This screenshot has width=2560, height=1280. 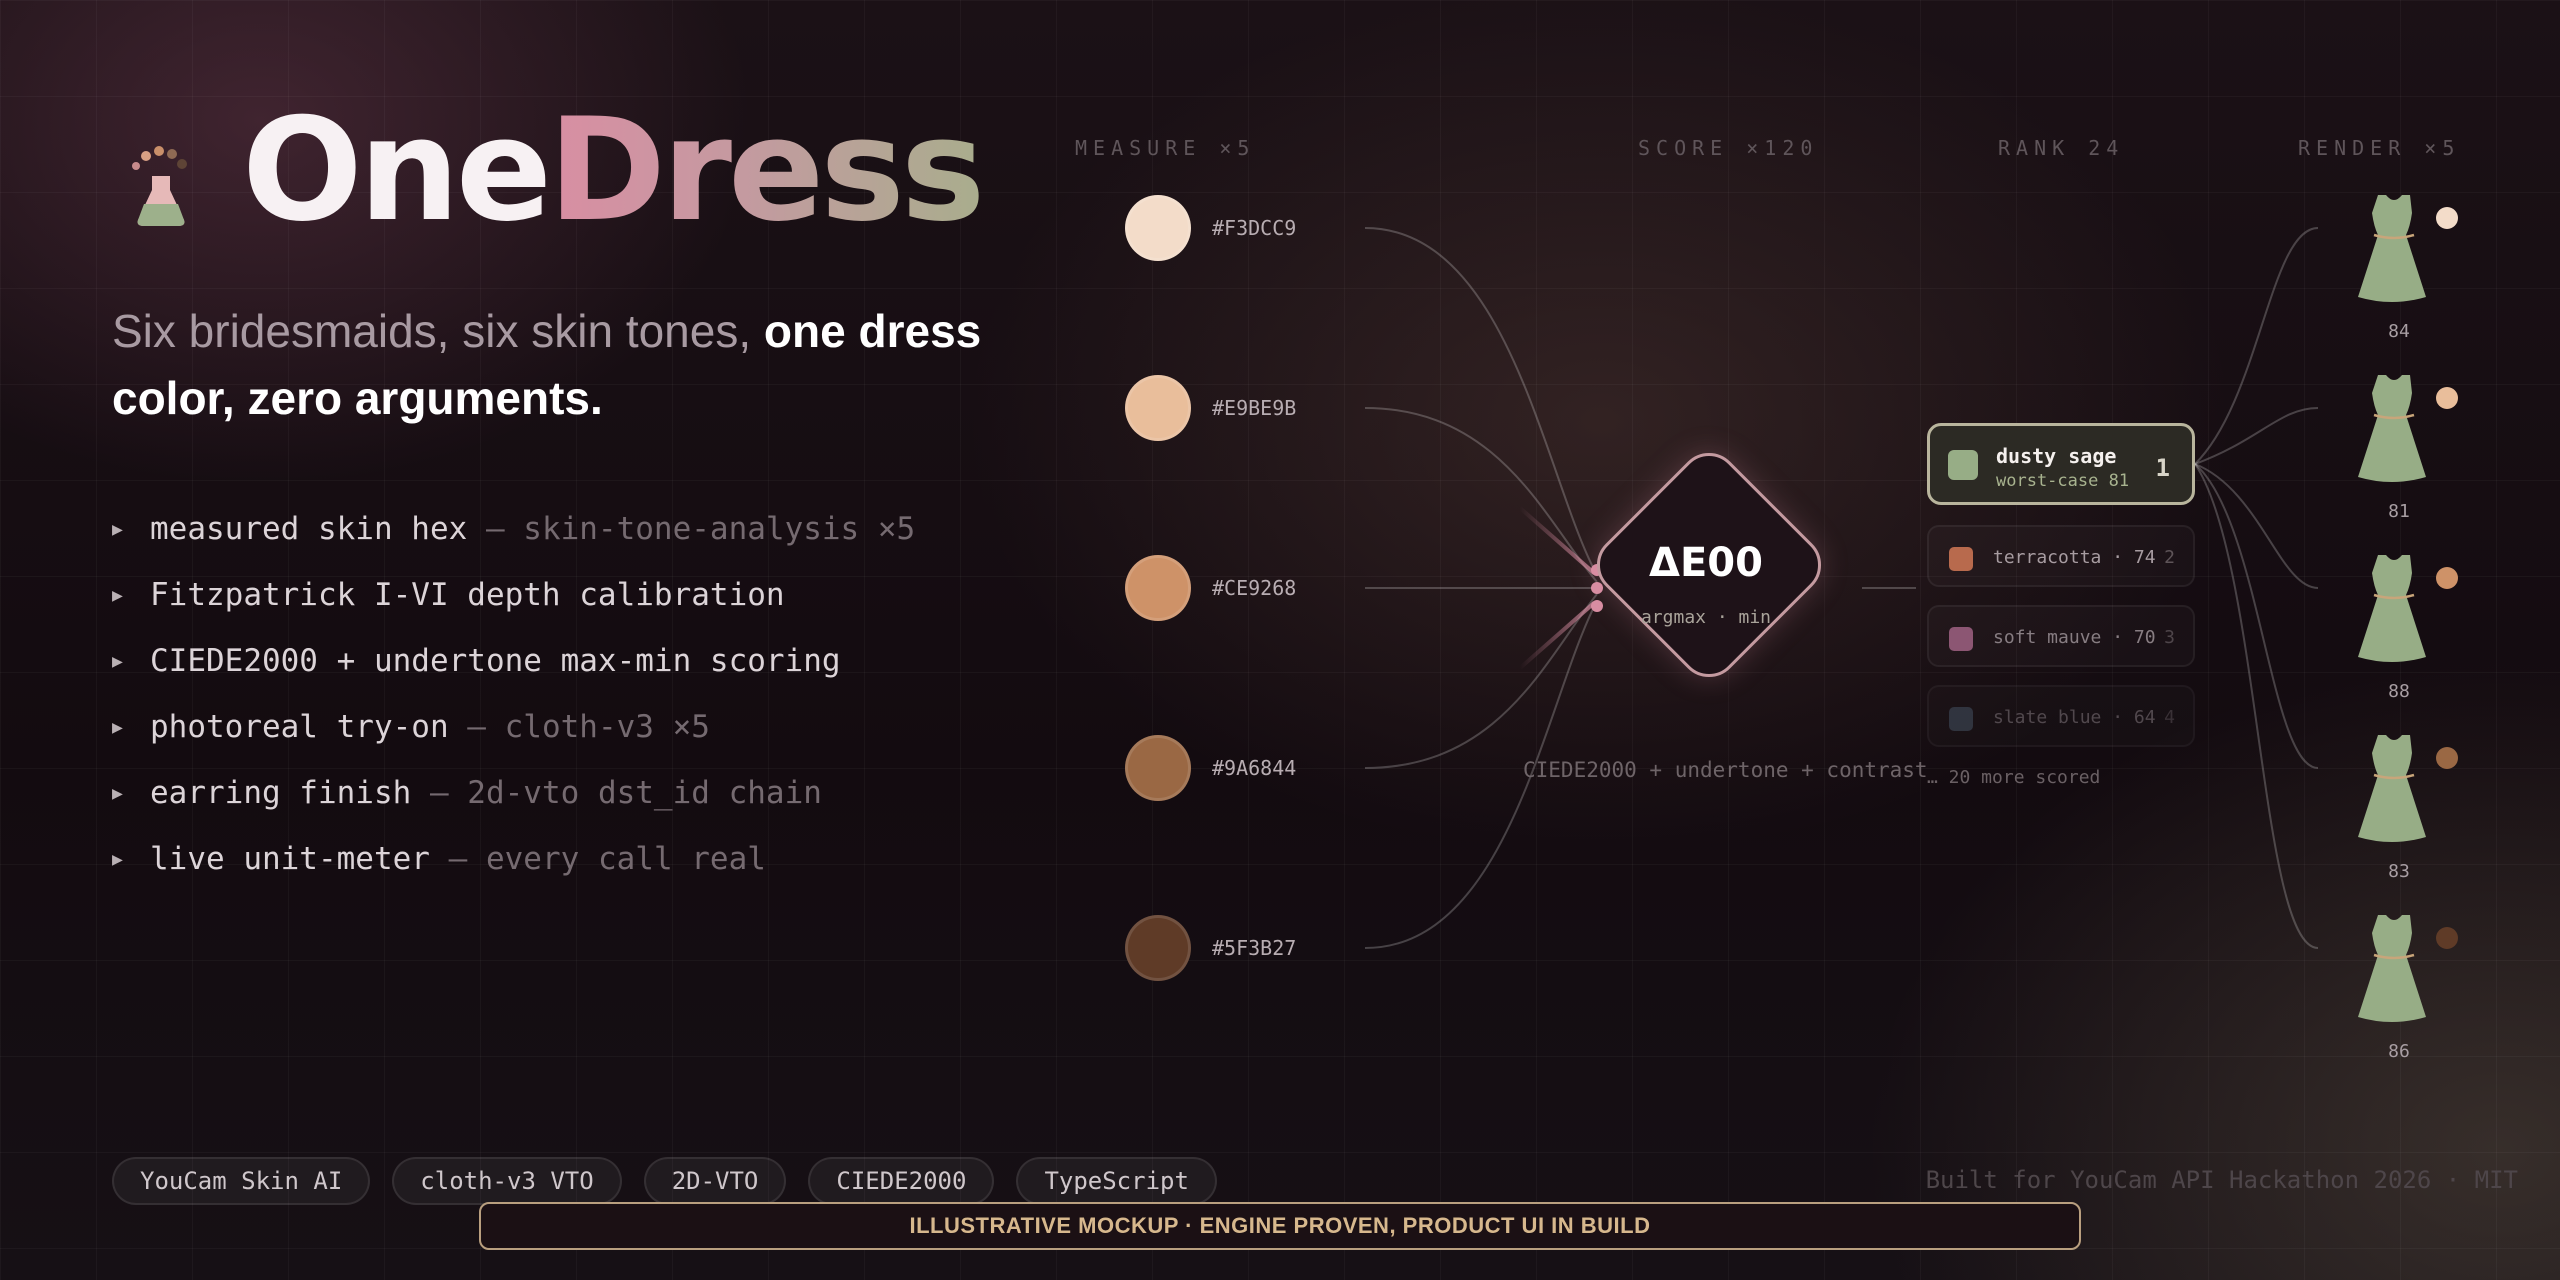 I want to click on title-part-one: One, so click(x=397, y=170).